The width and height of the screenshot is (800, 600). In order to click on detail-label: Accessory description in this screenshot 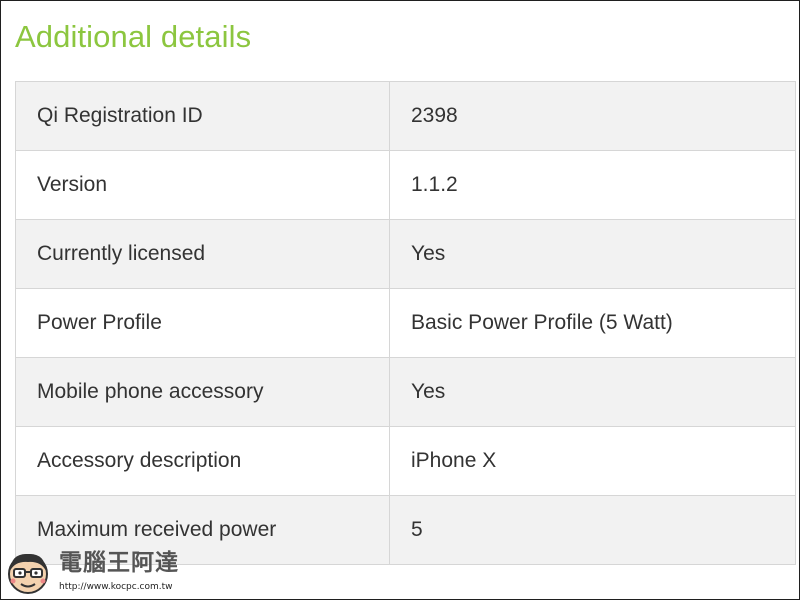, I will do `click(202, 461)`.